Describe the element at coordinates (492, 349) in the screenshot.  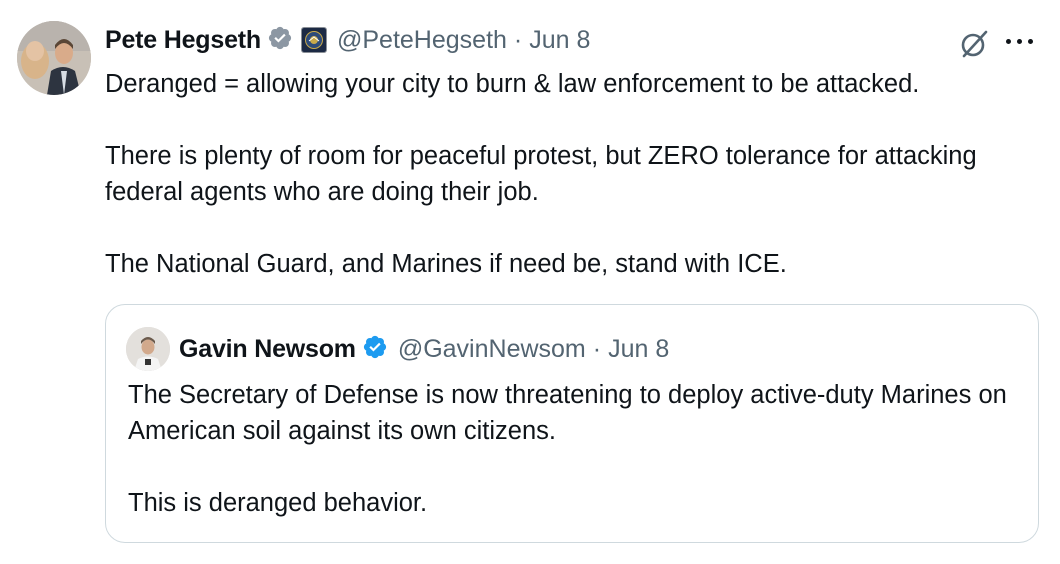
I see `quoted-author-handle: @GavinNewsom` at that location.